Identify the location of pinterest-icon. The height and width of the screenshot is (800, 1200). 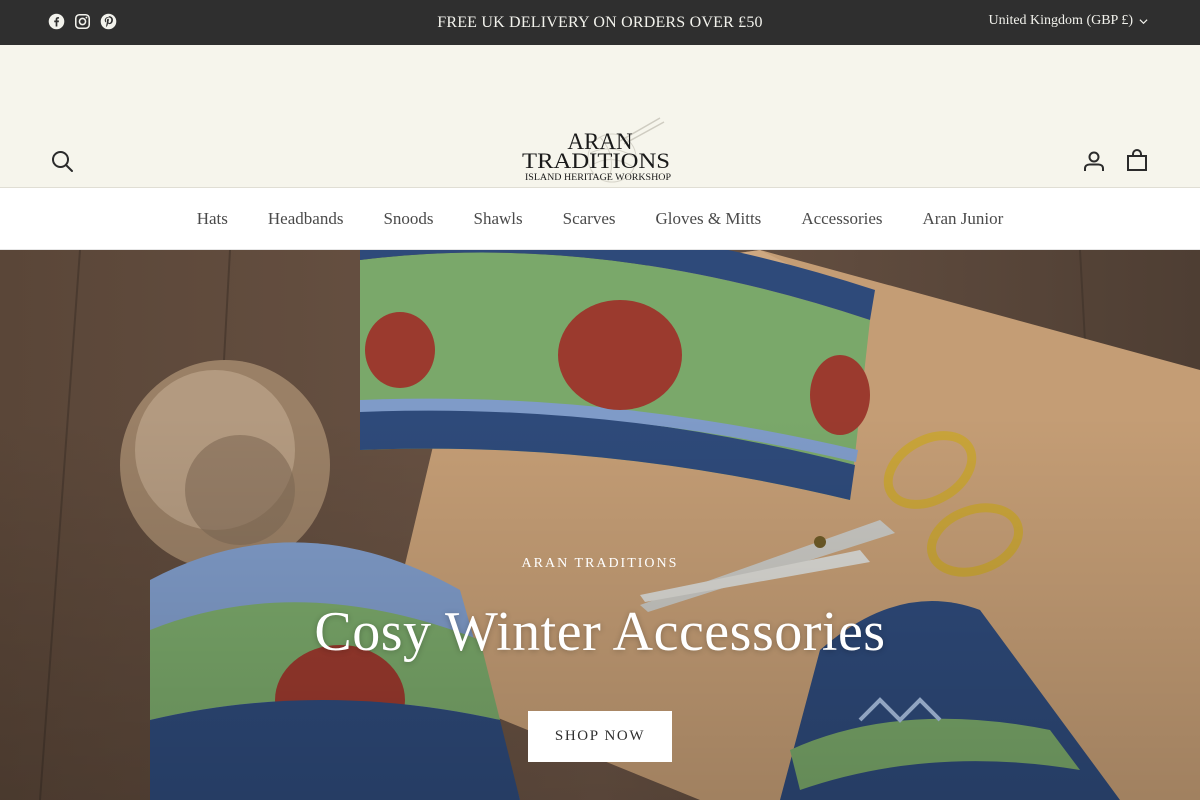
(108, 21).